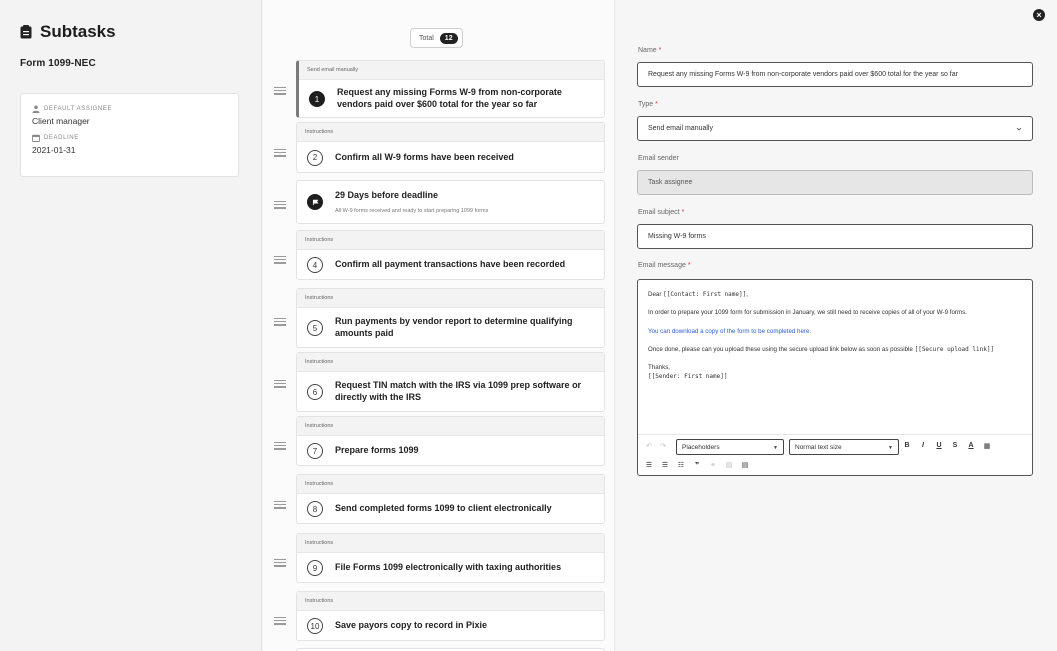 Image resolution: width=1057 pixels, height=651 pixels. What do you see at coordinates (436, 38) in the screenshot?
I see `total-count-badge: Total 12` at bounding box center [436, 38].